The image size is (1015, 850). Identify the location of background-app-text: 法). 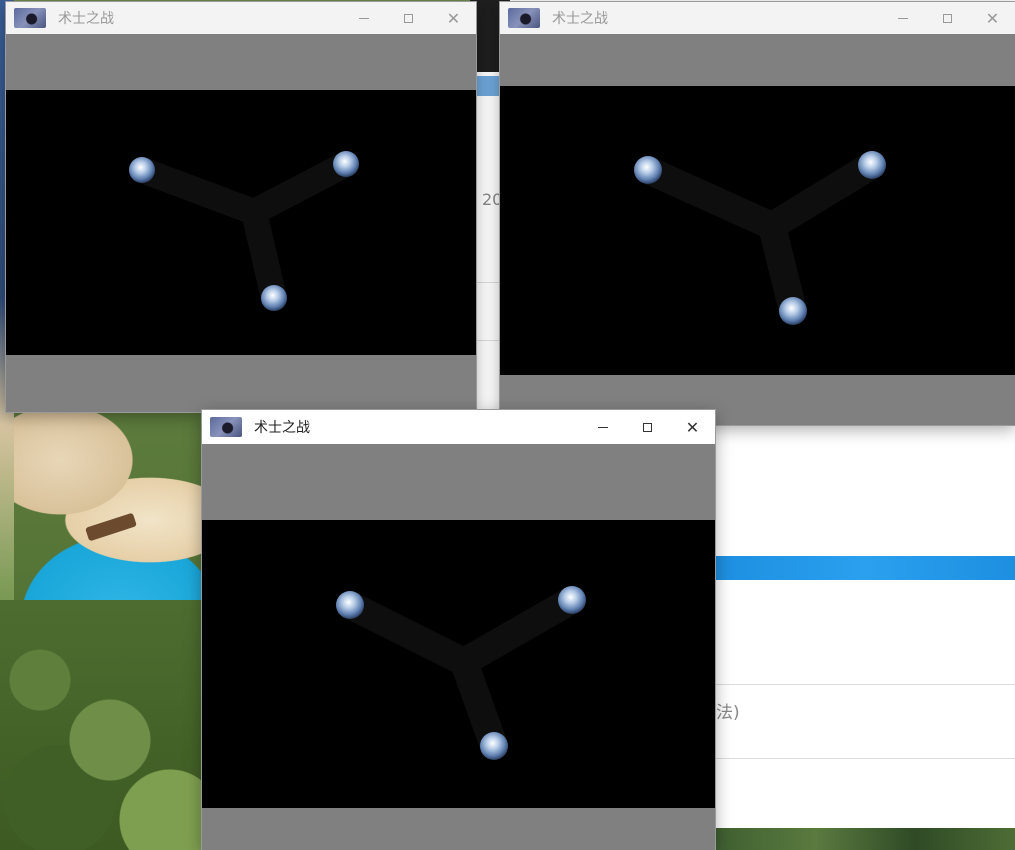
(728, 713).